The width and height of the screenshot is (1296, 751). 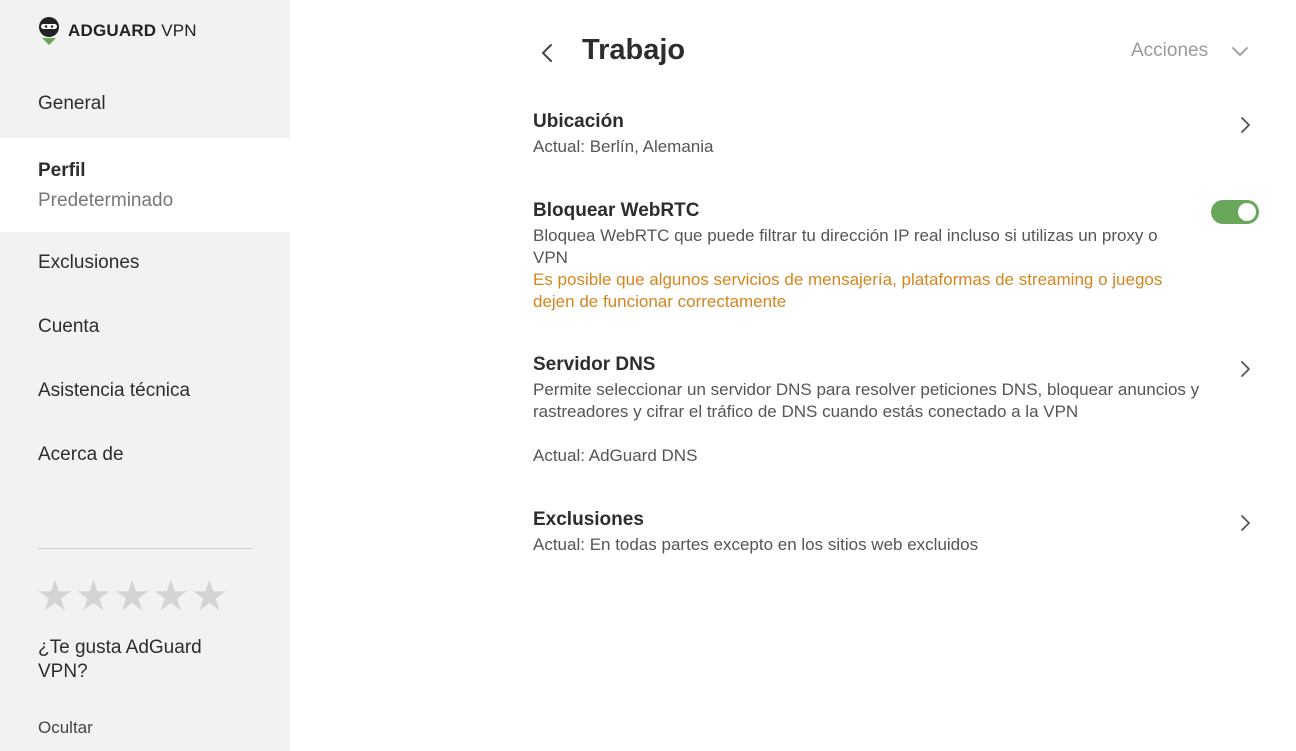 What do you see at coordinates (1170, 50) in the screenshot?
I see `actions-label: Acciones` at bounding box center [1170, 50].